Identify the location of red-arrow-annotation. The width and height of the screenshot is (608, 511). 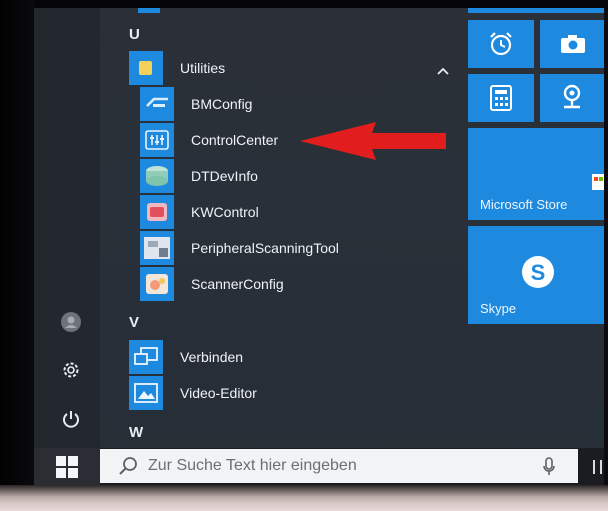
(373, 141).